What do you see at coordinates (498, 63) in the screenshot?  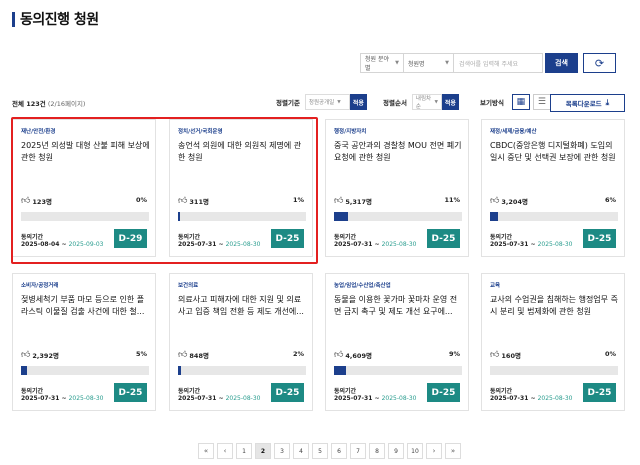 I see `search-input: 검색어를 입력해 주세요` at bounding box center [498, 63].